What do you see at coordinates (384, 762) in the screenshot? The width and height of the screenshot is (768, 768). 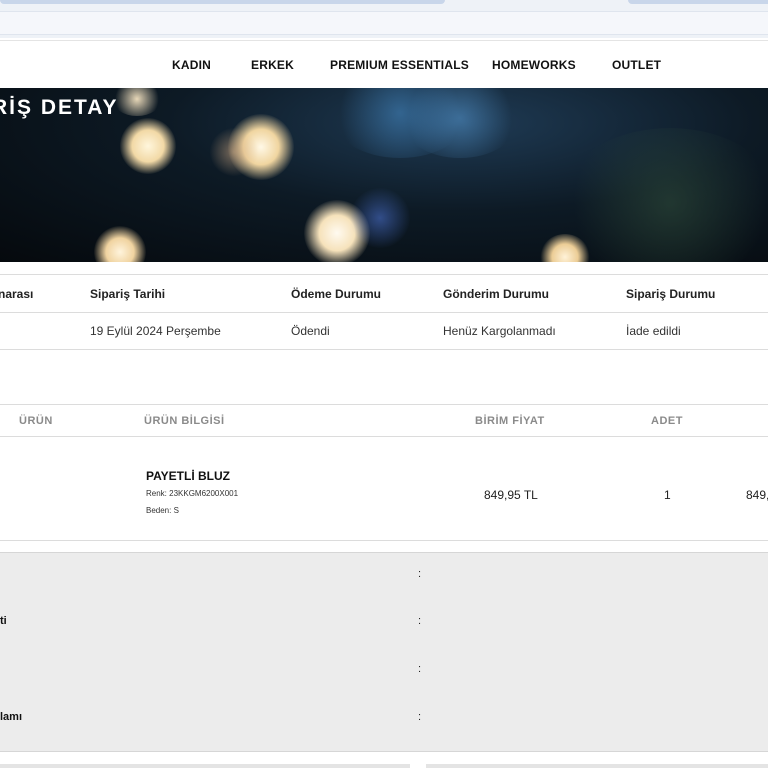 I see `footer-strip` at bounding box center [384, 762].